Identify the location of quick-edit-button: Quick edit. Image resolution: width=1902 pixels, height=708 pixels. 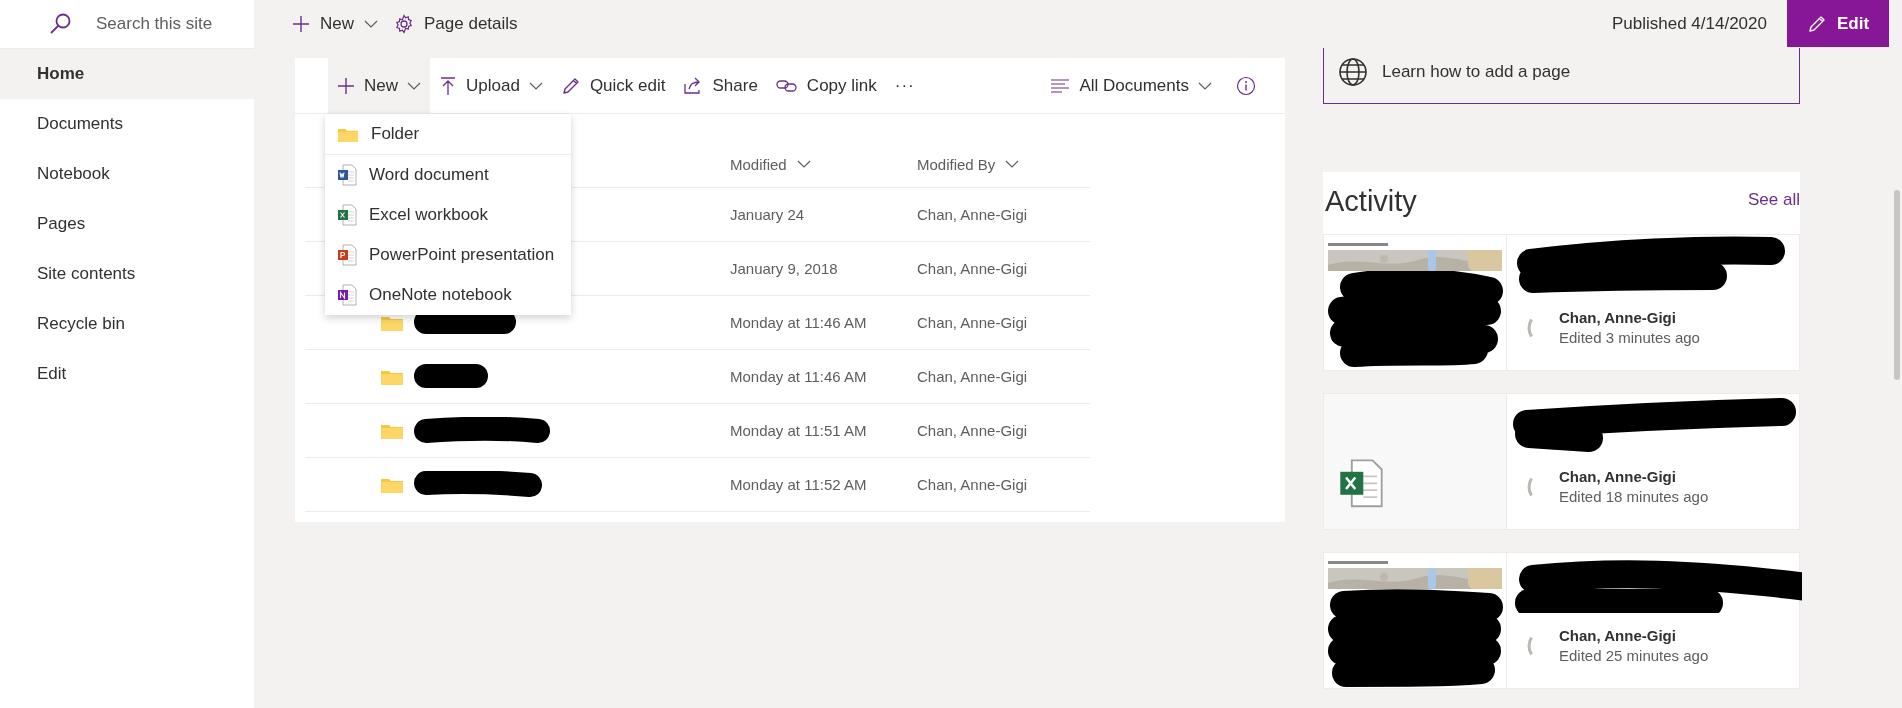
(613, 85).